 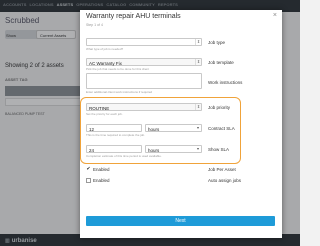 What do you see at coordinates (105, 63) in the screenshot?
I see `job-template-value: AC Warranty Fix` at bounding box center [105, 63].